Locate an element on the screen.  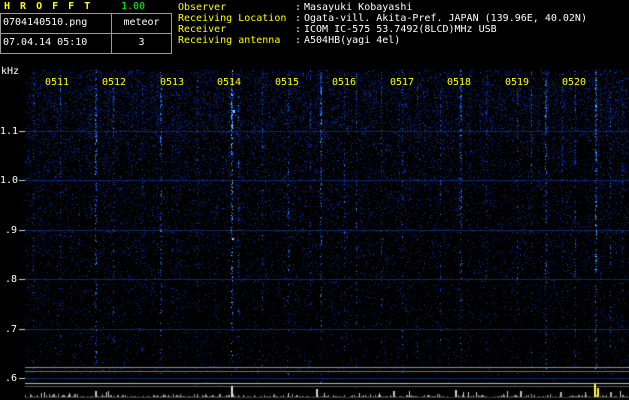
info-label-observer: Observer is located at coordinates (202, 7).